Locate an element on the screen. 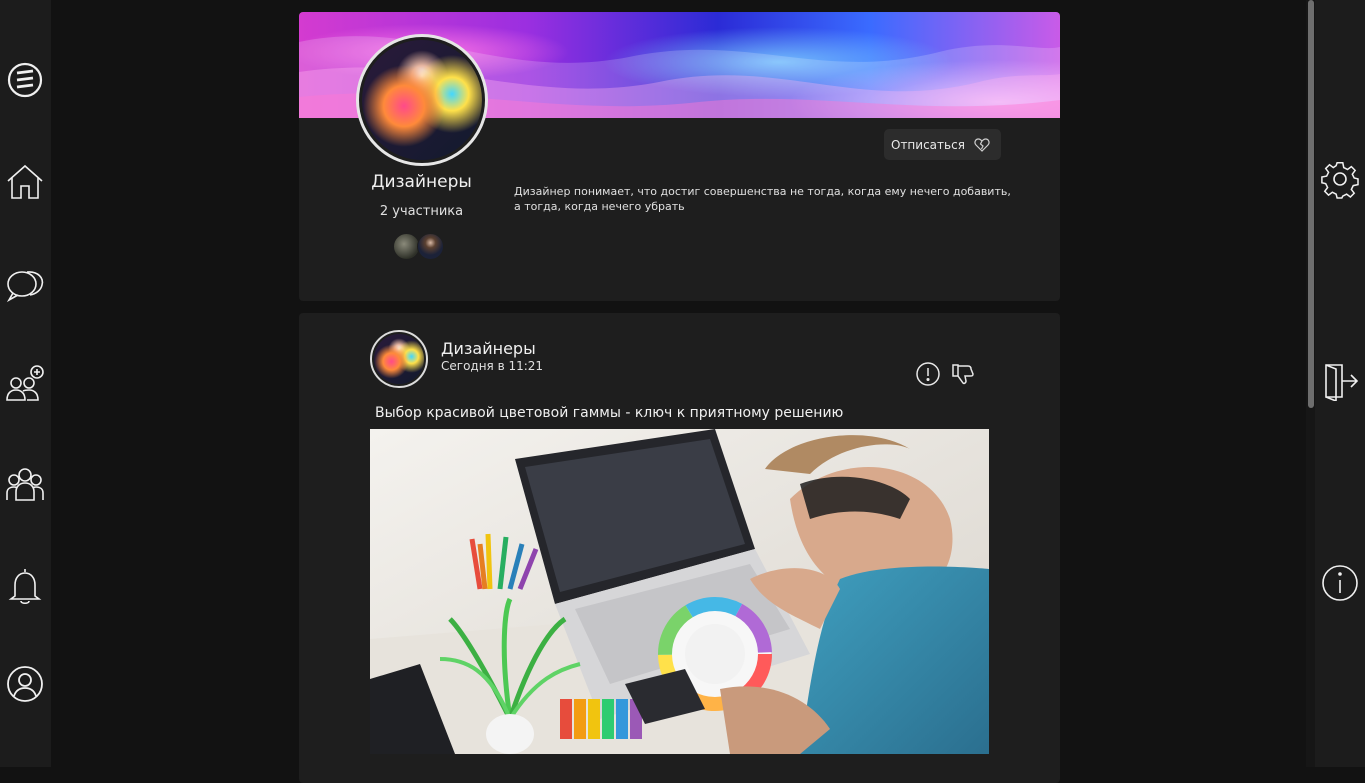 The image size is (1365, 783). logout-icon is located at coordinates (1340, 382).